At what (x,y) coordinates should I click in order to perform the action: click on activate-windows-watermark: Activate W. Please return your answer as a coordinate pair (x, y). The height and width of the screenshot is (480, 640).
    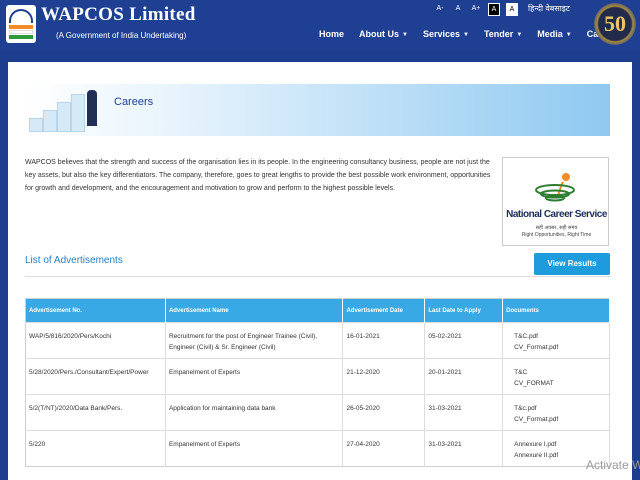
    Looking at the image, I should click on (613, 465).